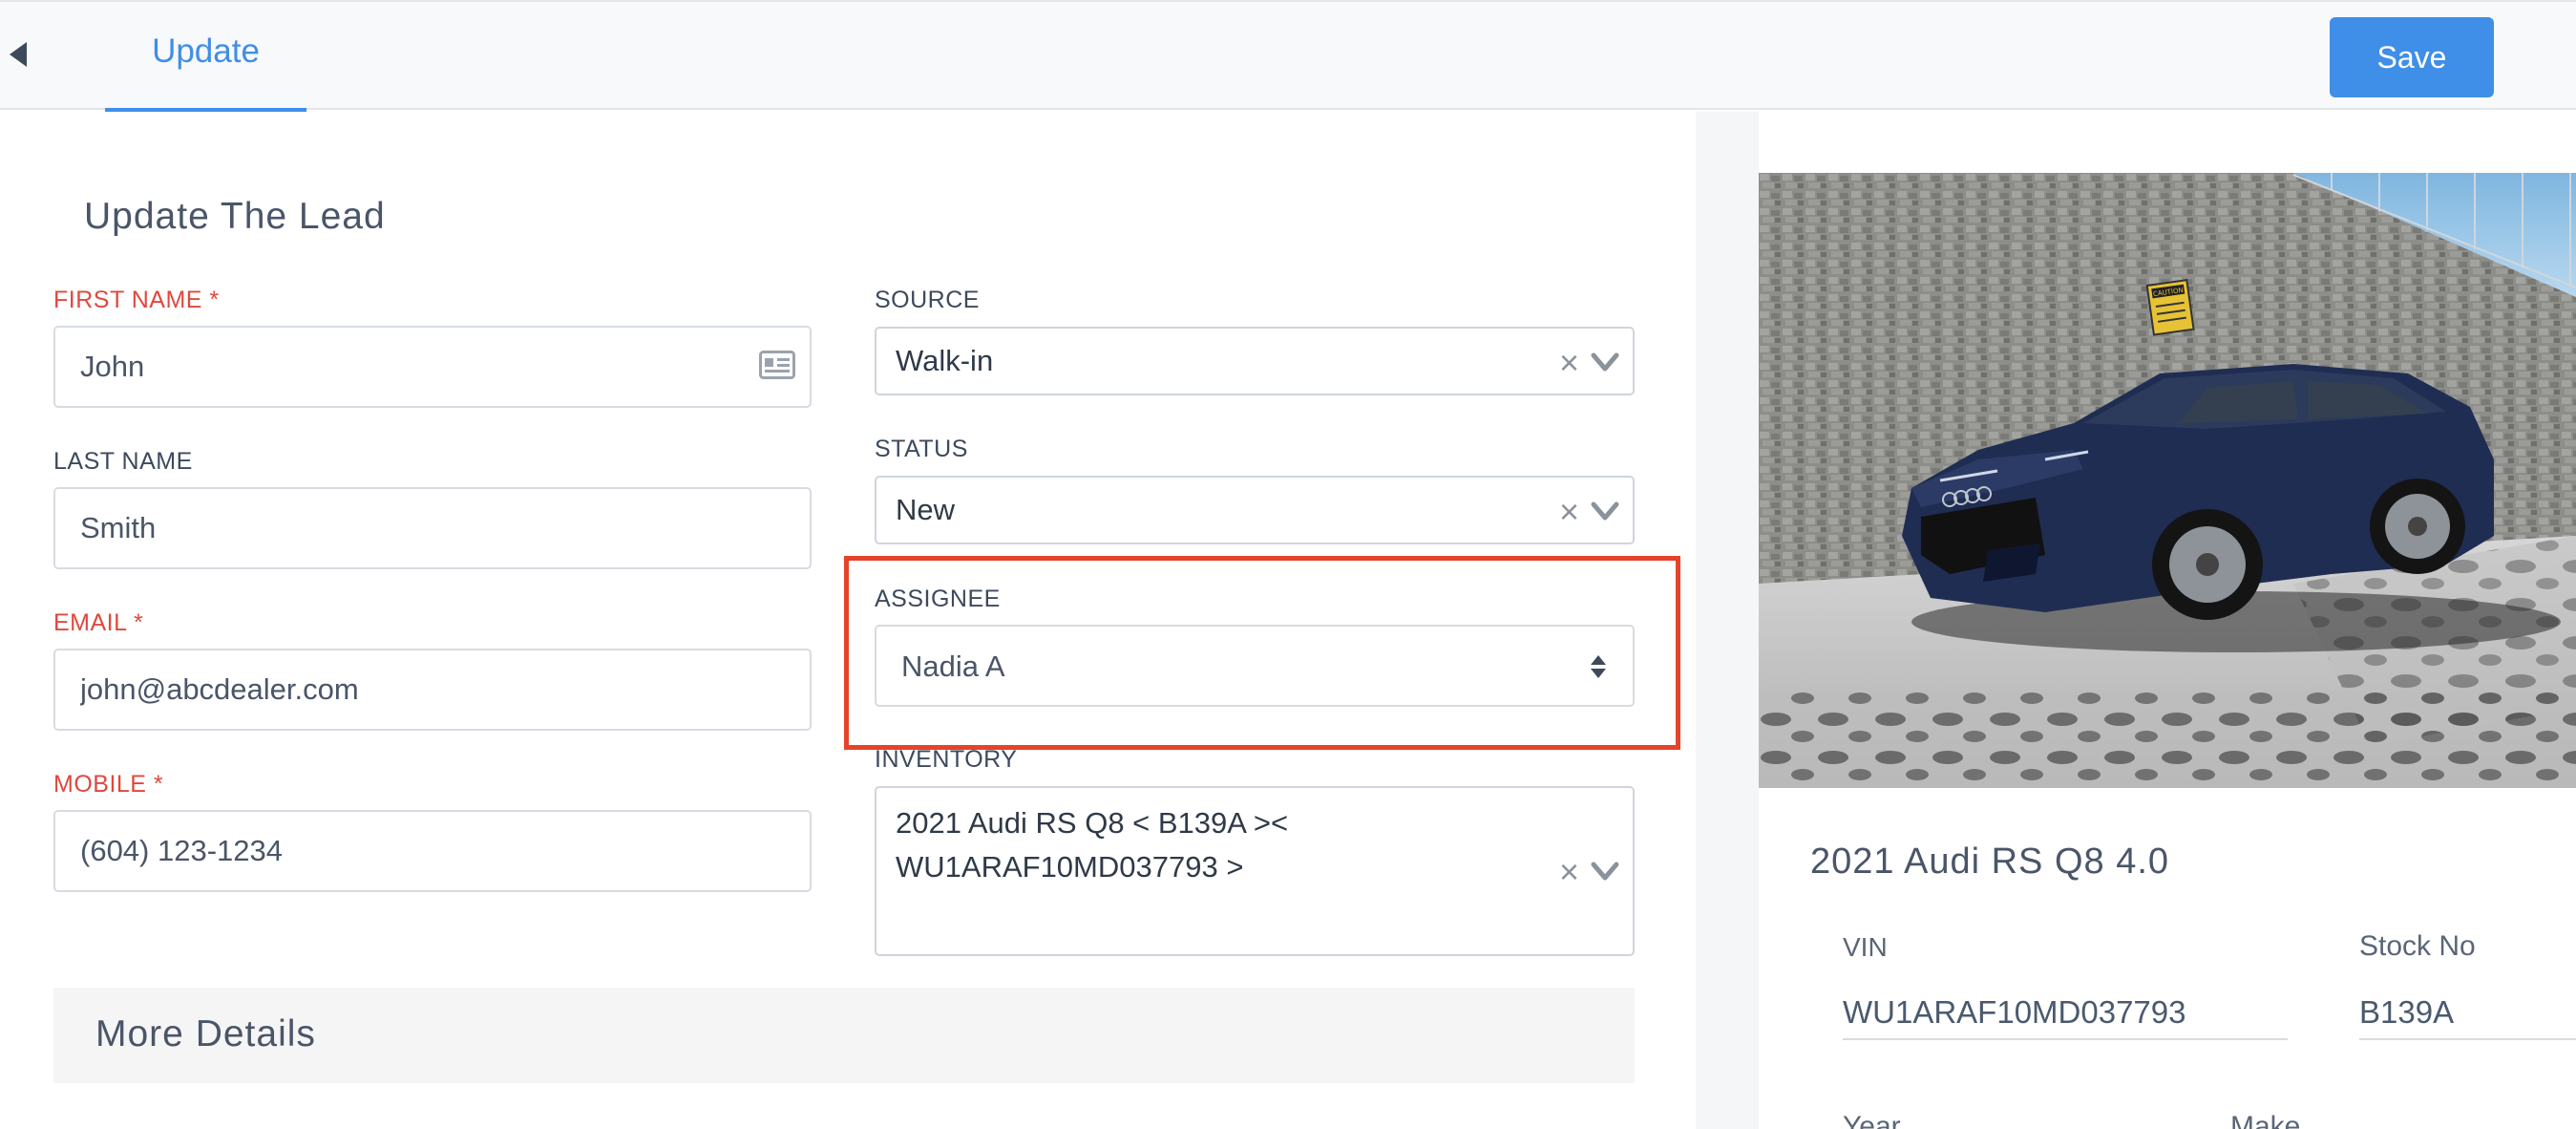 The width and height of the screenshot is (2576, 1129). What do you see at coordinates (235, 216) in the screenshot?
I see `form-title: Update The Lead` at bounding box center [235, 216].